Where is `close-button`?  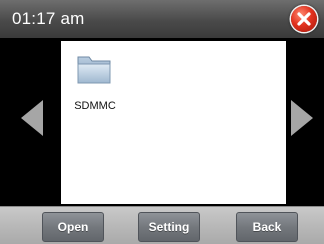 close-button is located at coordinates (304, 19).